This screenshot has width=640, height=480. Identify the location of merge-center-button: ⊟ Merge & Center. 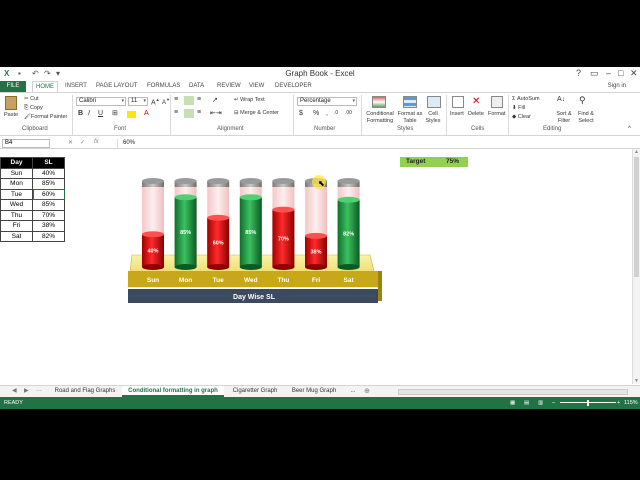
(256, 113).